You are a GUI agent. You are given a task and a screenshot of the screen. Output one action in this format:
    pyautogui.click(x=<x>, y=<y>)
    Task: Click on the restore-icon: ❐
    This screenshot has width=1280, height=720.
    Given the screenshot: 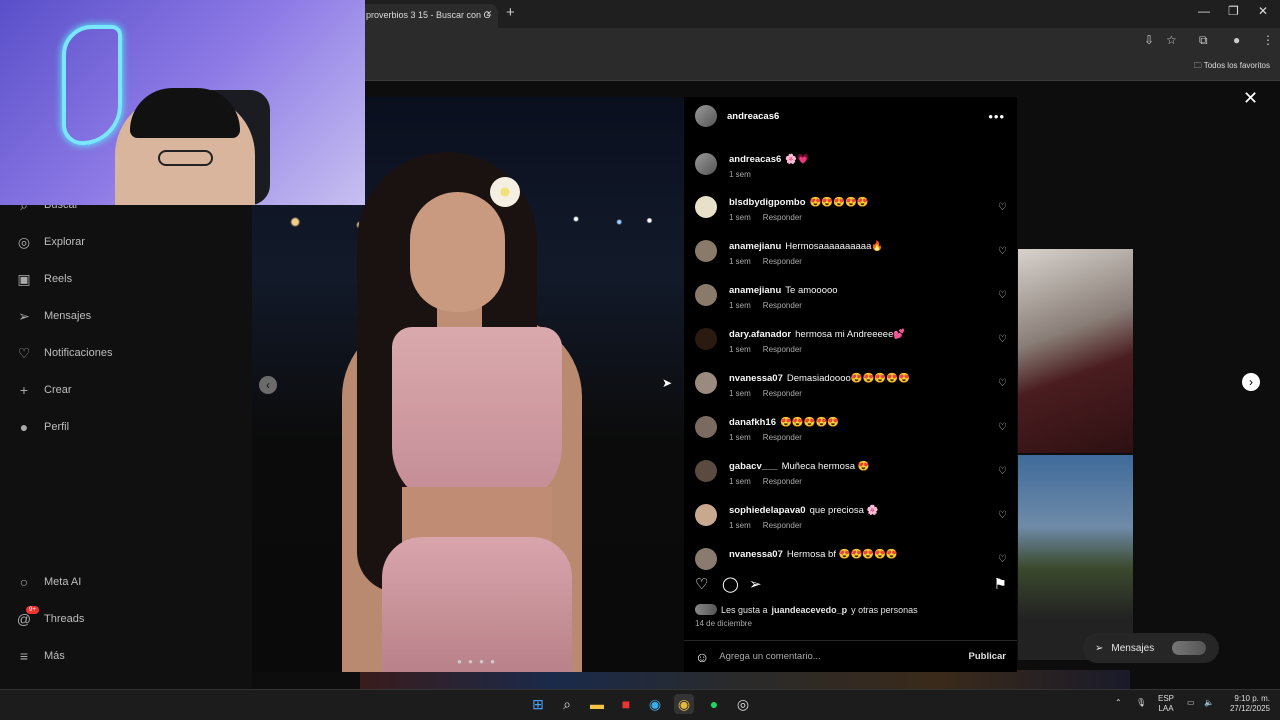 What is the action you would take?
    pyautogui.click(x=1233, y=11)
    